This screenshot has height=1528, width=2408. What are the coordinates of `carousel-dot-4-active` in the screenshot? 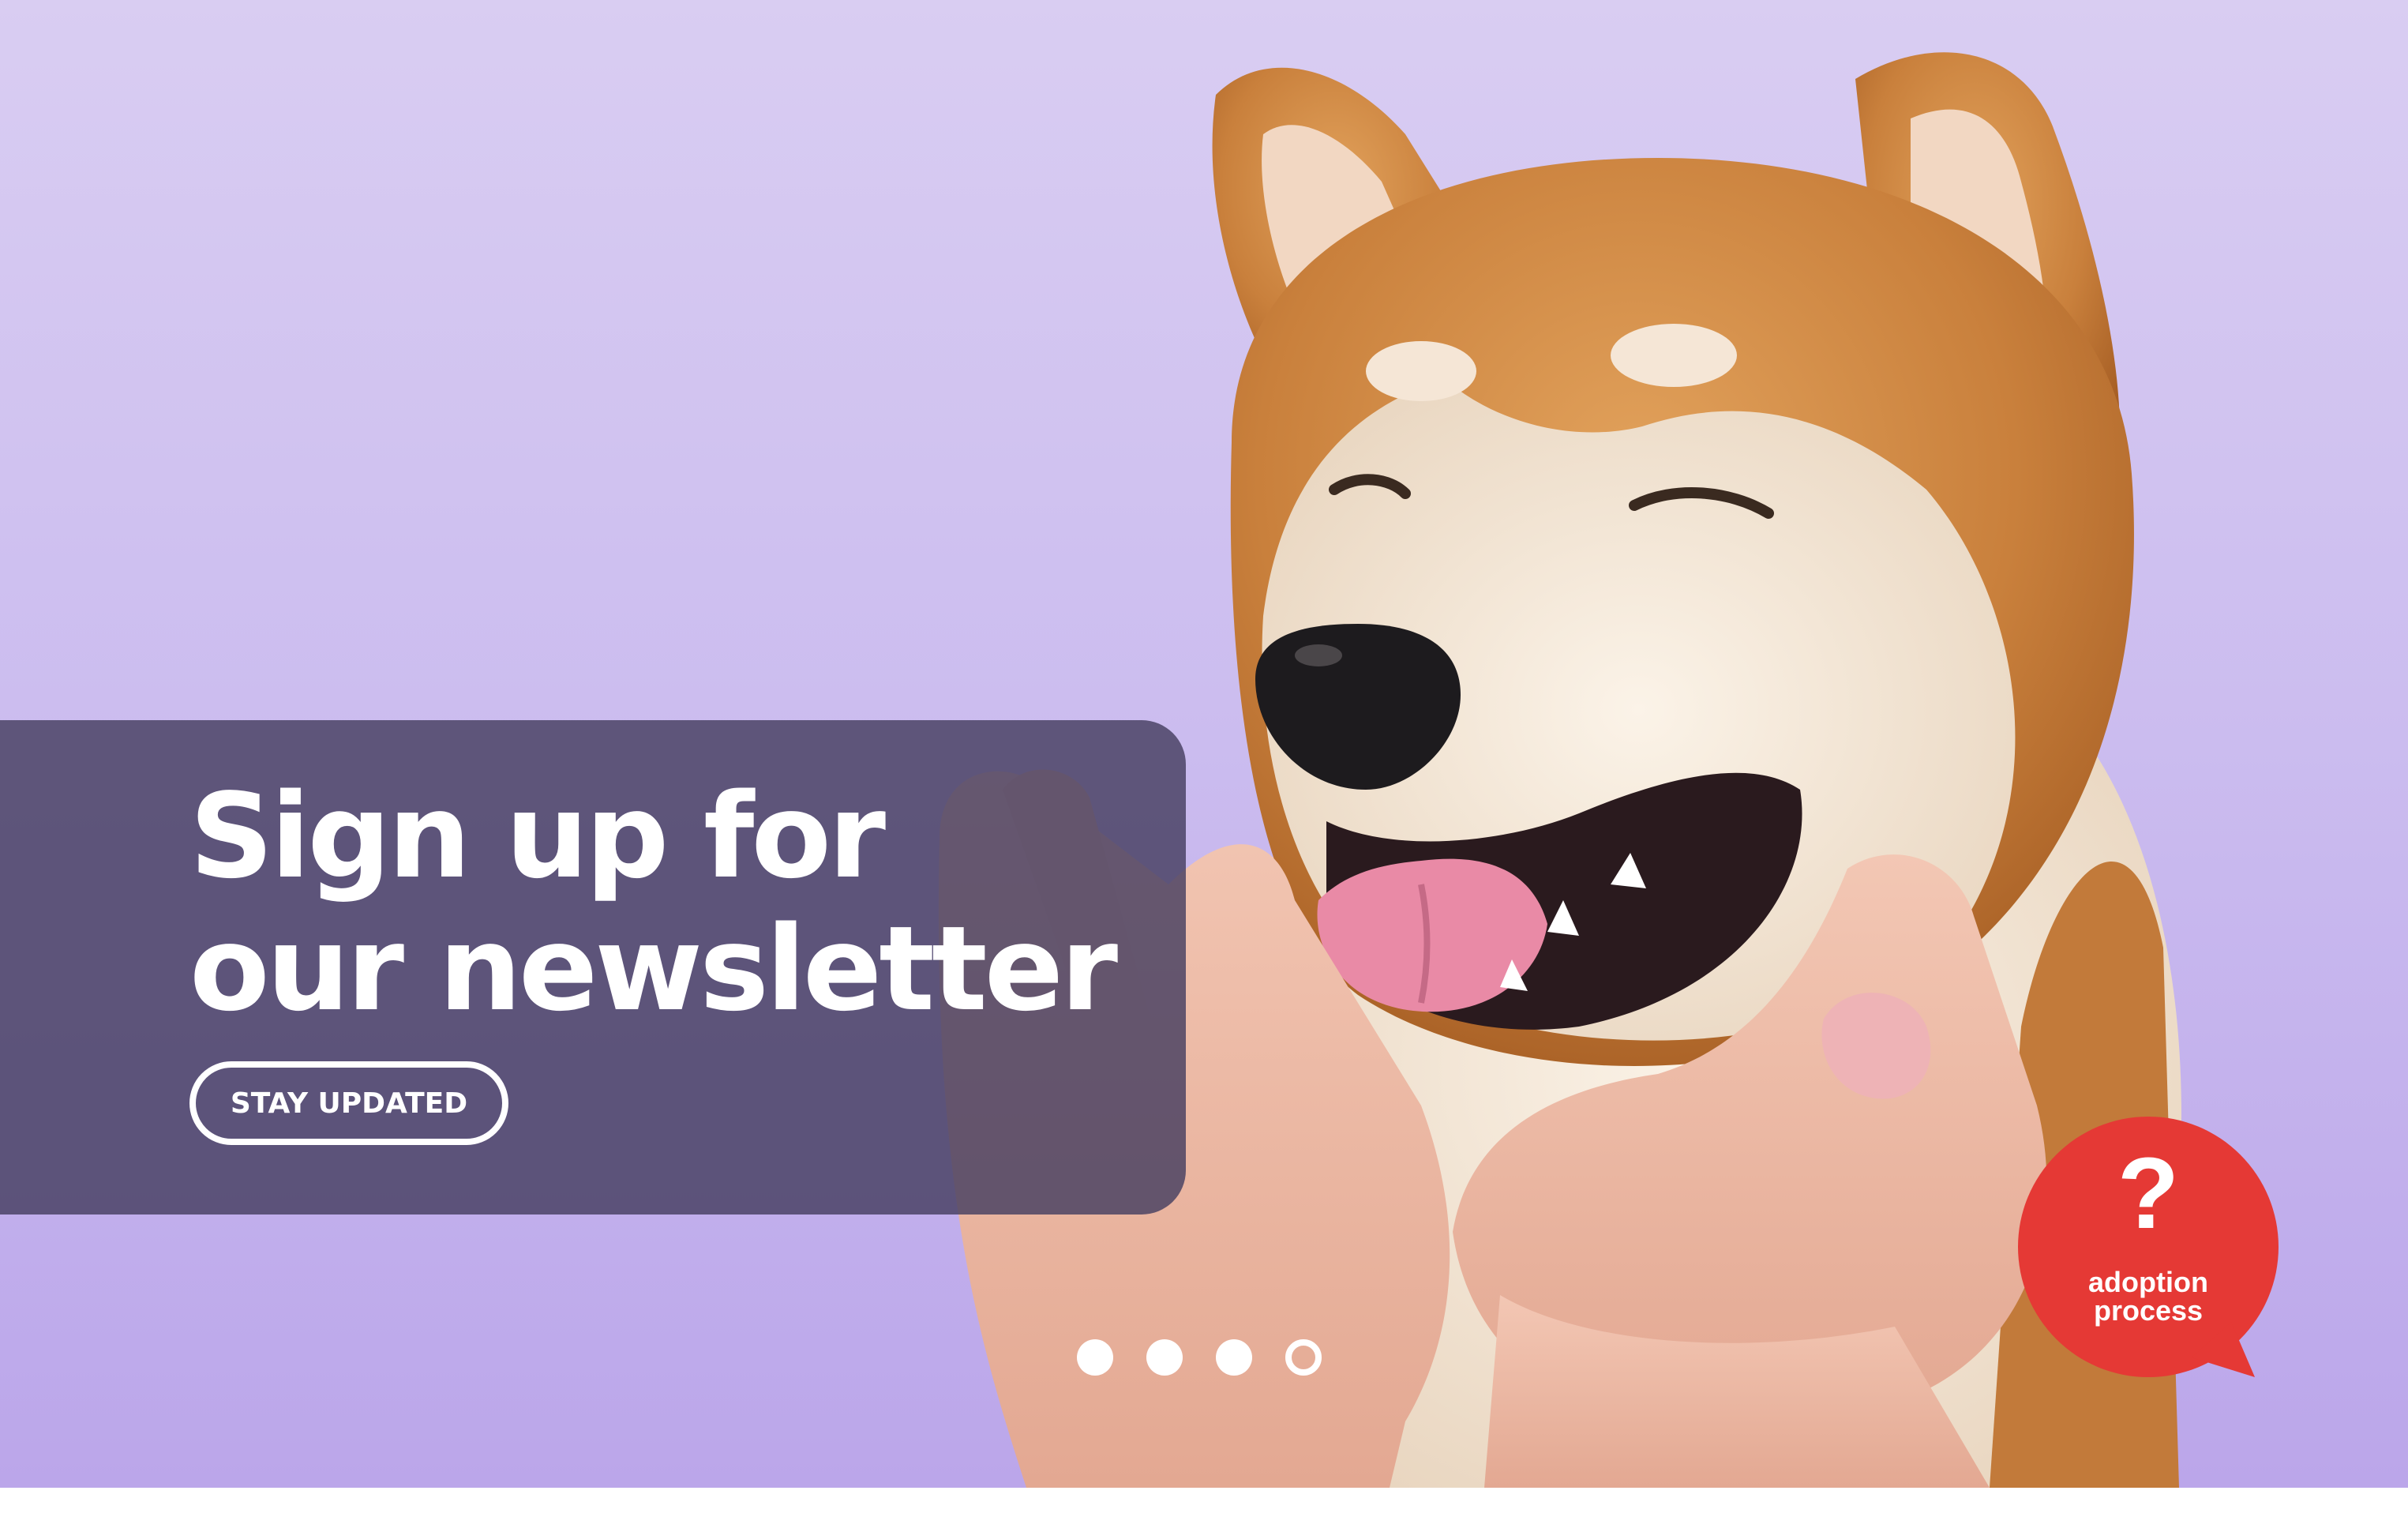 It's located at (1303, 1357).